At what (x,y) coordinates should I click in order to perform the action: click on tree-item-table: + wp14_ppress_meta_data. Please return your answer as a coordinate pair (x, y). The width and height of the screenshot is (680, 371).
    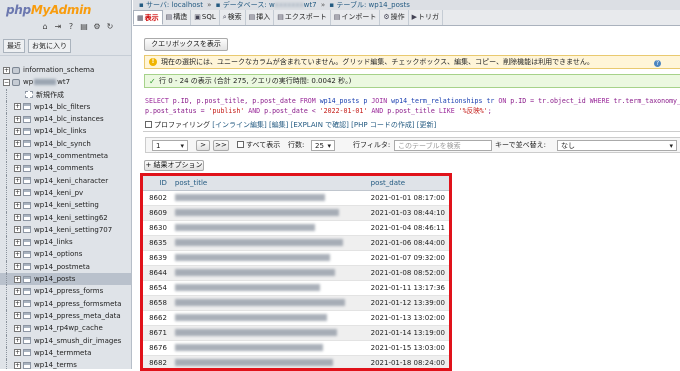
    Looking at the image, I should click on (65, 316).